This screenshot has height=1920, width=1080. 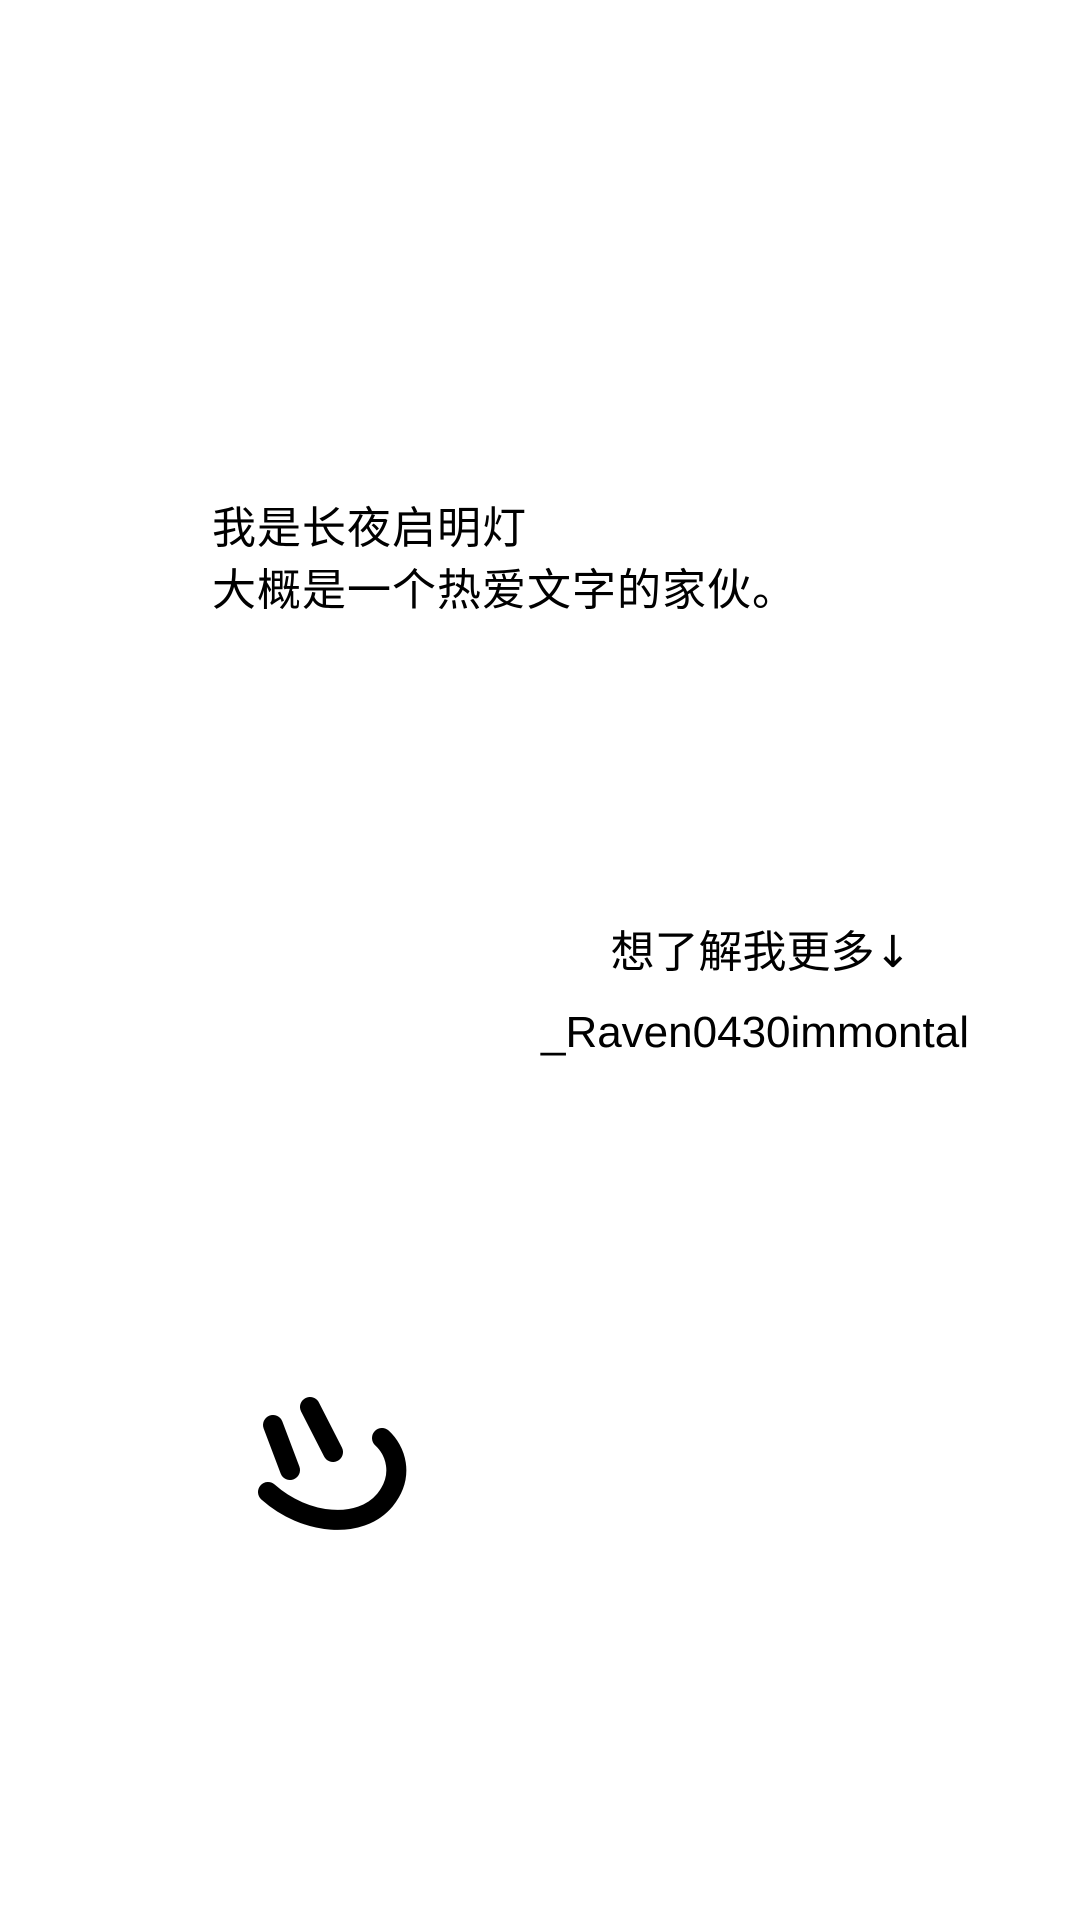 I want to click on smile-doodle-icon, so click(x=332, y=1463).